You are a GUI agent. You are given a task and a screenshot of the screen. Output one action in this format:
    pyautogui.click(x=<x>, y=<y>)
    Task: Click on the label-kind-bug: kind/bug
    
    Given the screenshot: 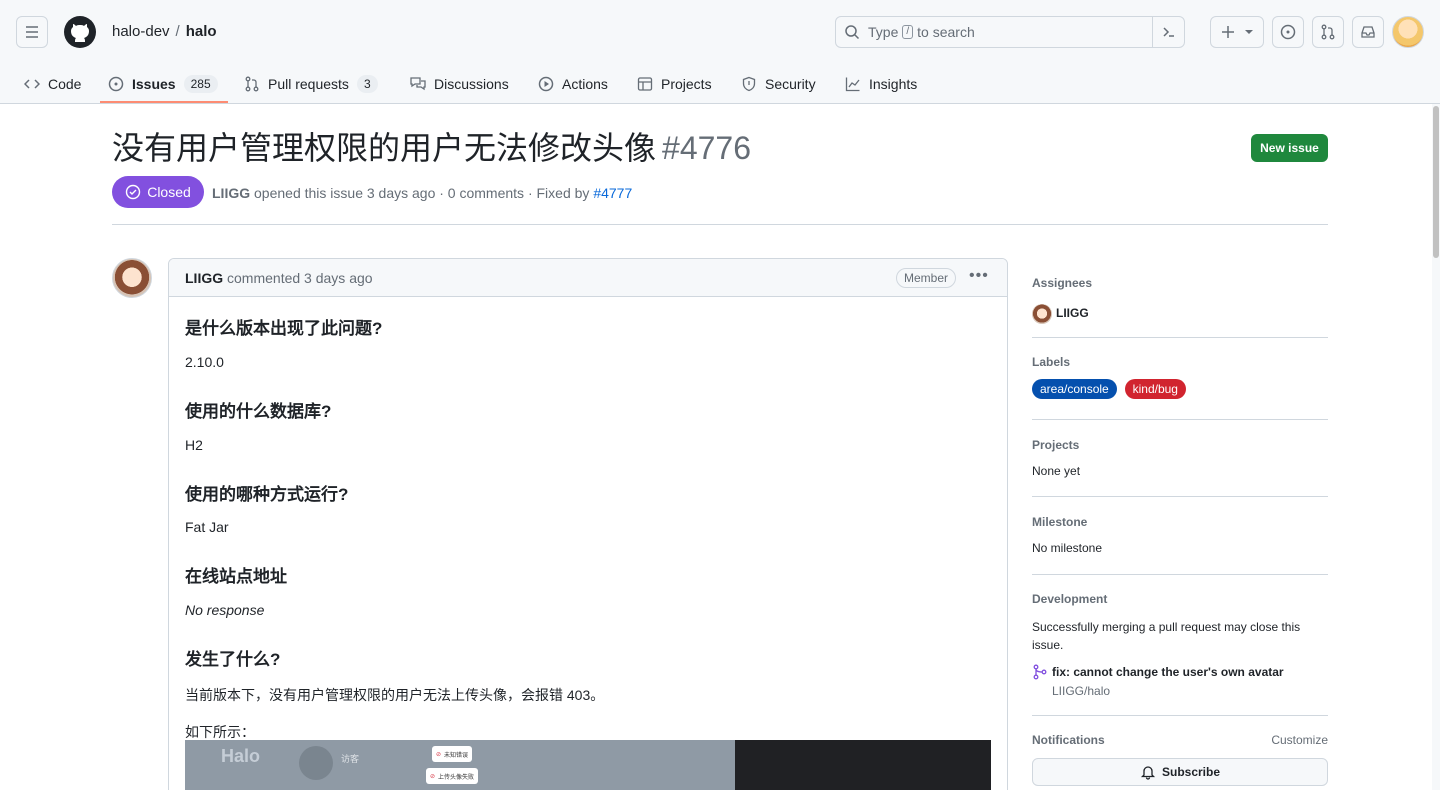 What is the action you would take?
    pyautogui.click(x=1155, y=389)
    